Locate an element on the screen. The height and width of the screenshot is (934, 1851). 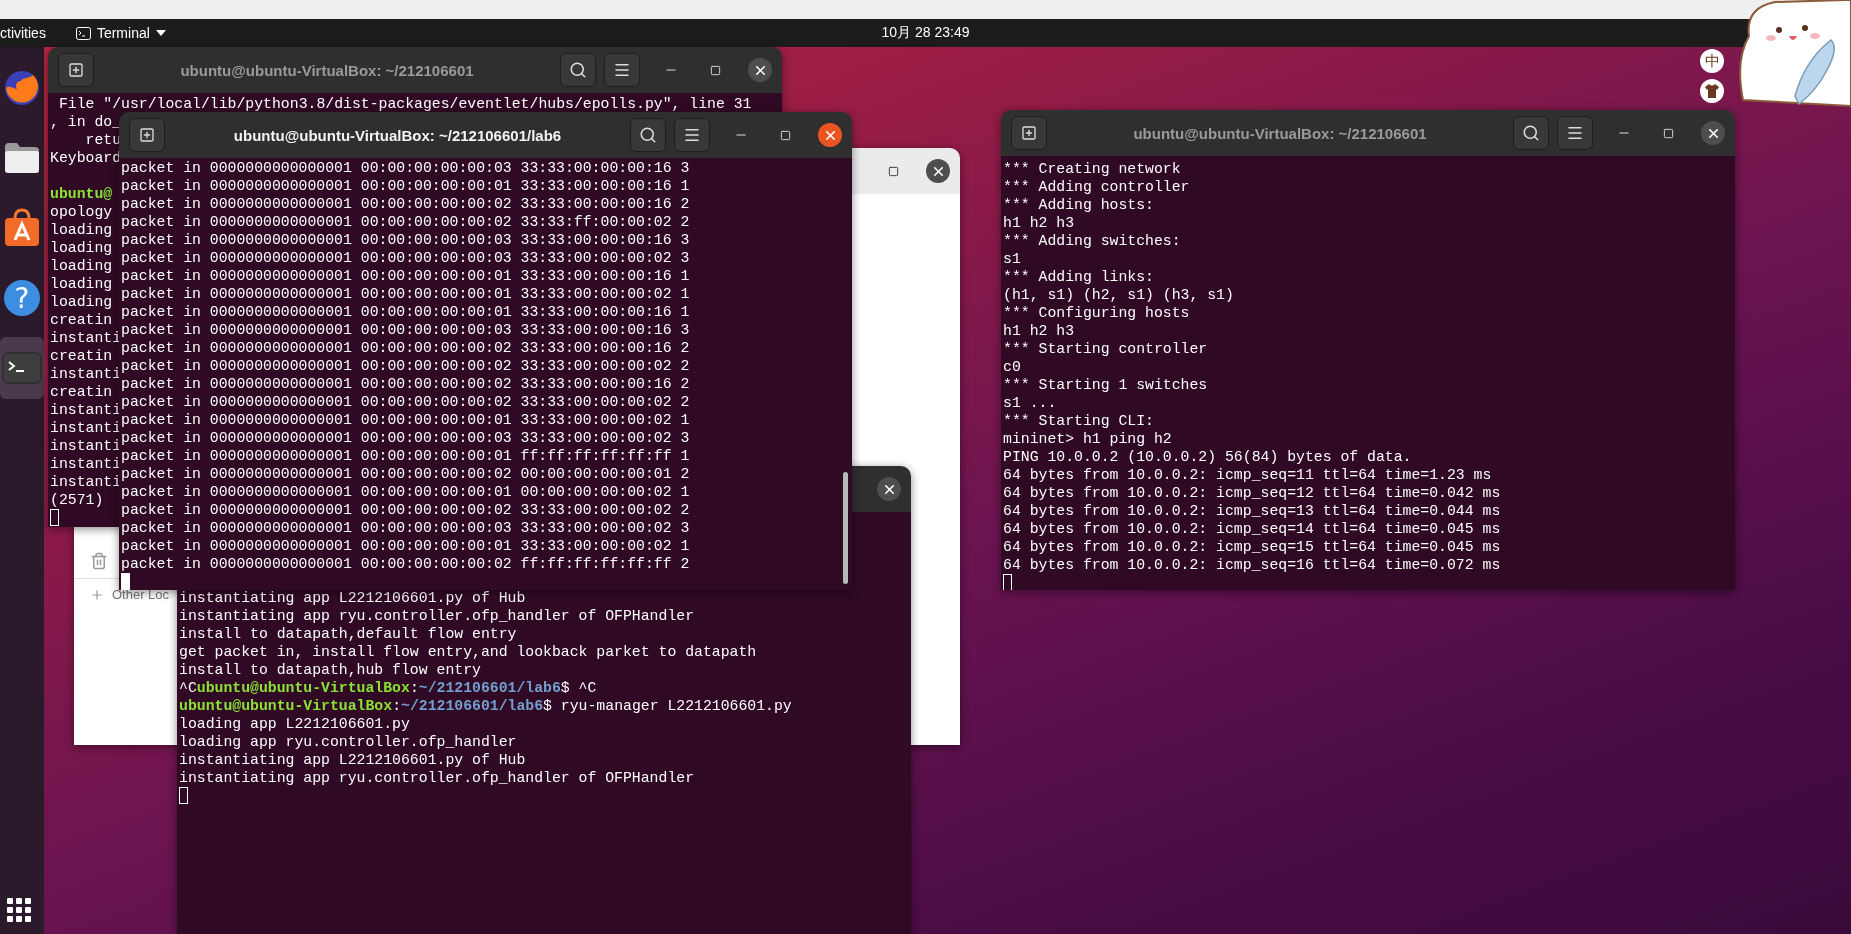
activities-button: ctivities is located at coordinates (23, 33).